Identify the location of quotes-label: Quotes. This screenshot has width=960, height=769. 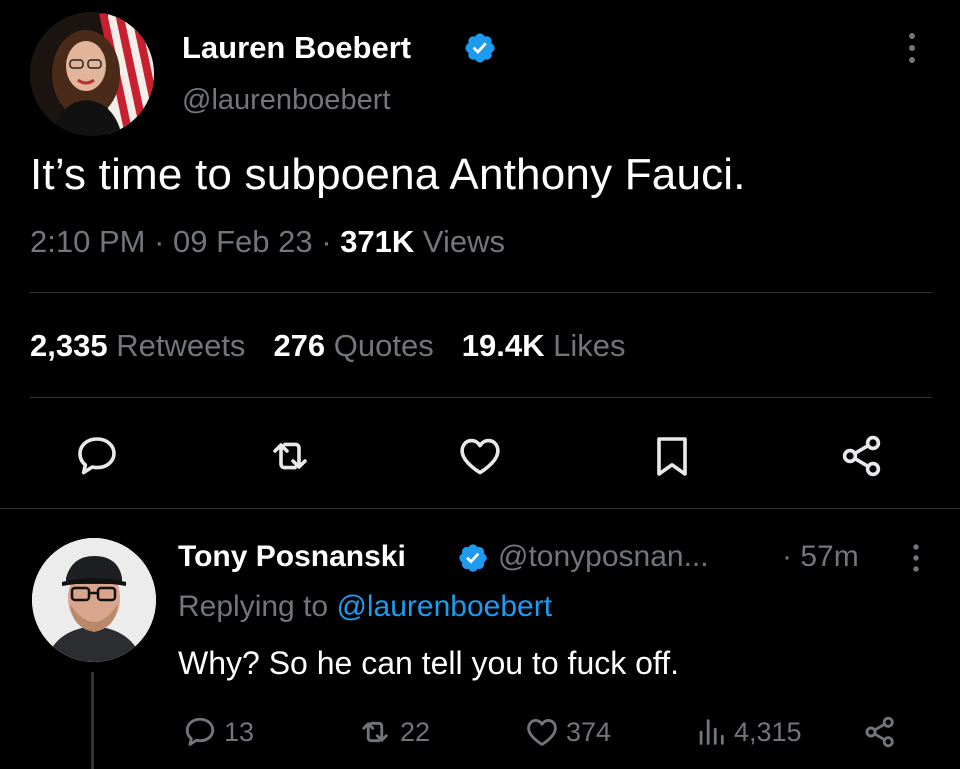
(383, 345).